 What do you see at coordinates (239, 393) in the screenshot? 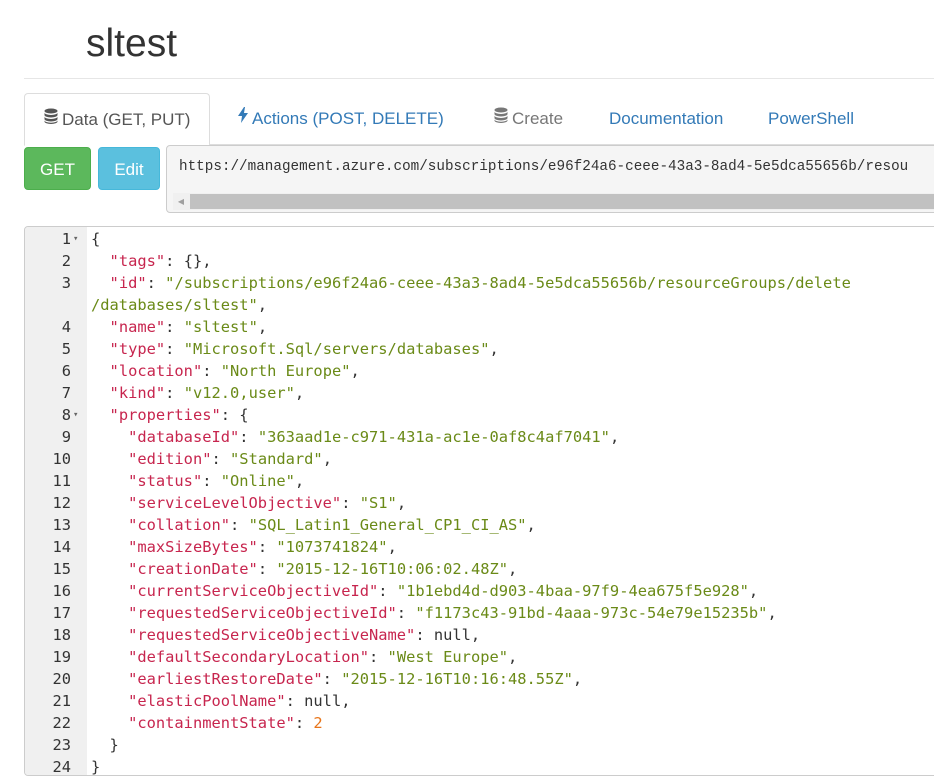
I see `code-token: "v12.0,user"` at bounding box center [239, 393].